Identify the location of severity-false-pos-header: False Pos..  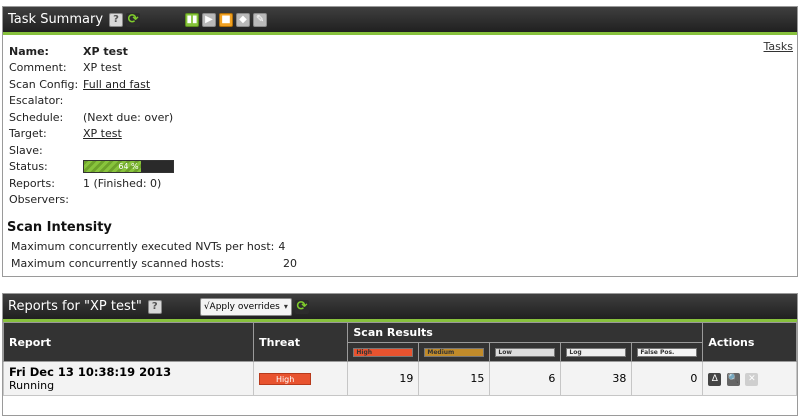
(667, 352).